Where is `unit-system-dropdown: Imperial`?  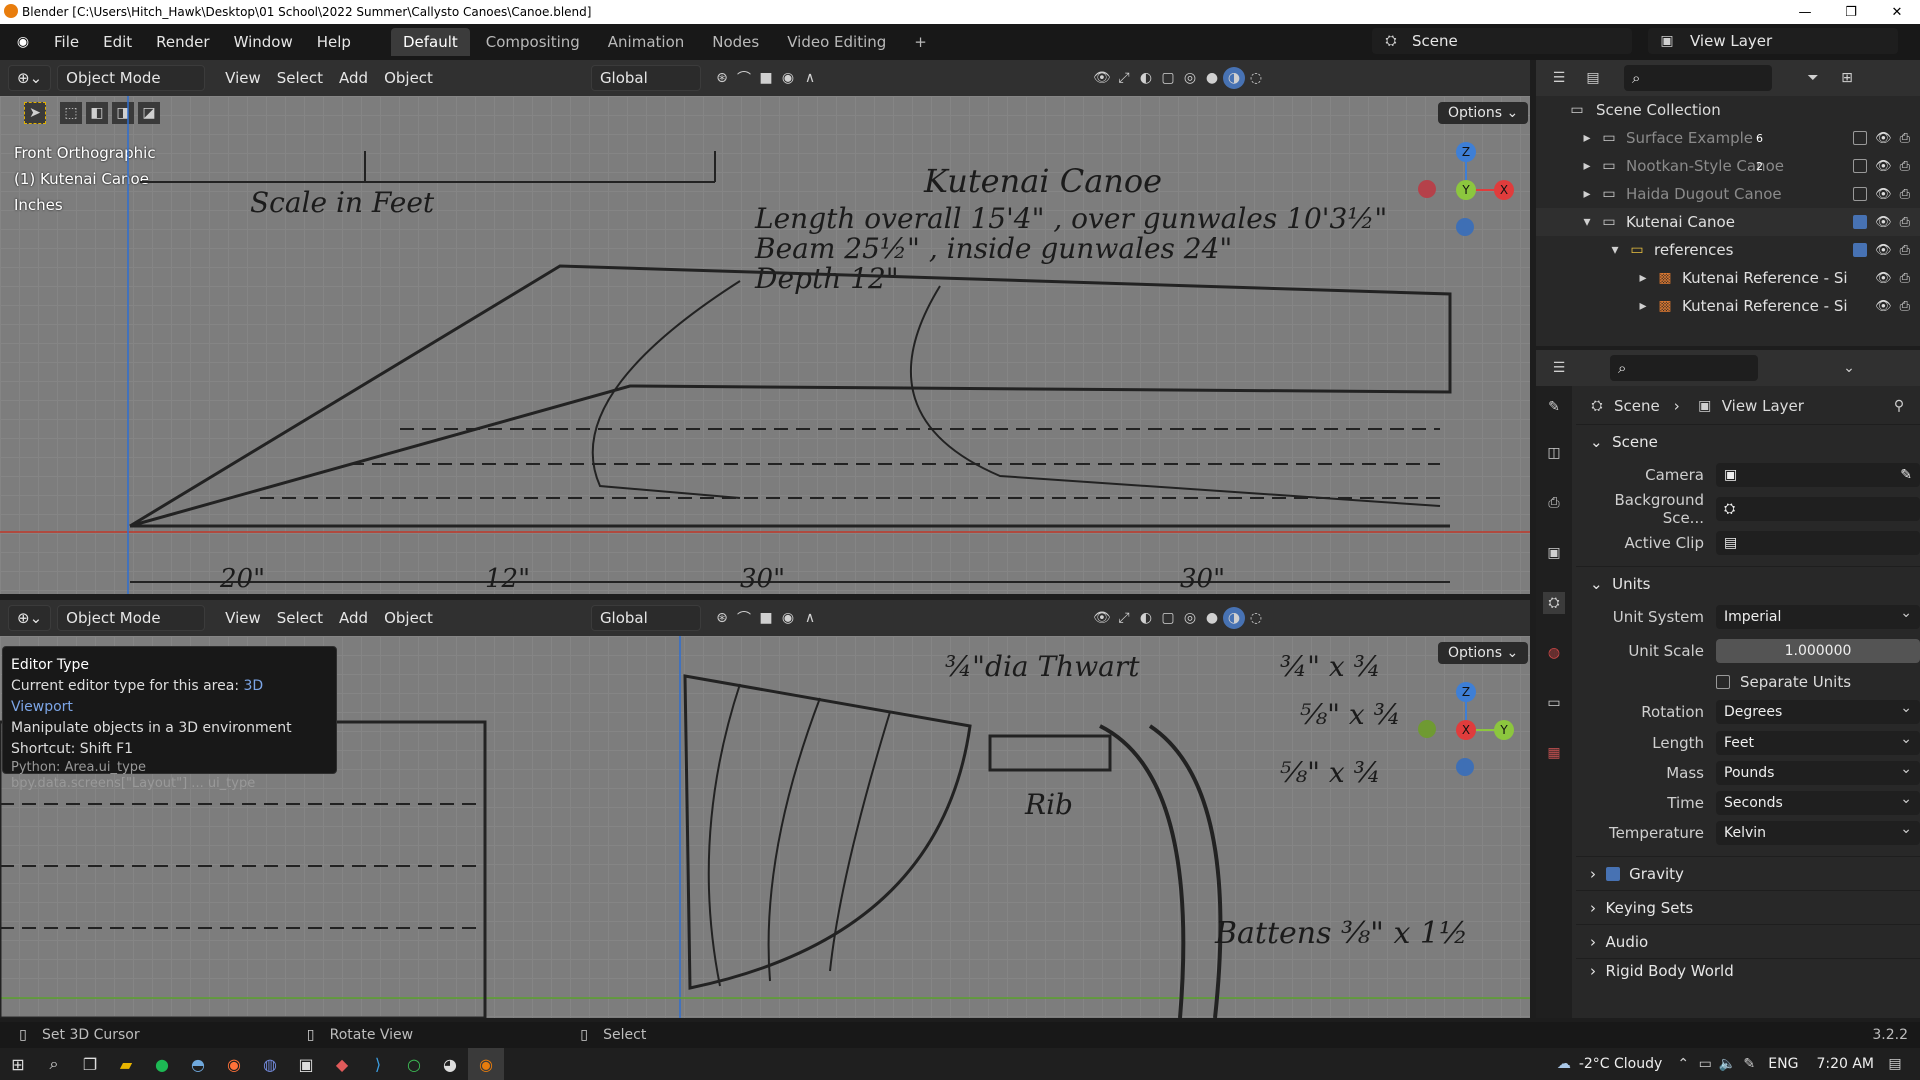
unit-system-dropdown: Imperial is located at coordinates (1818, 617).